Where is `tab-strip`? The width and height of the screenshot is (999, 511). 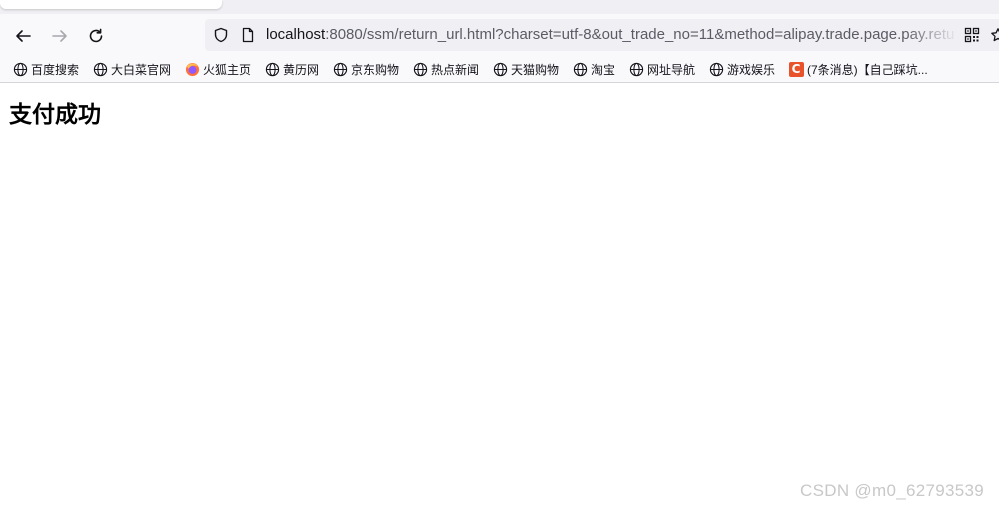 tab-strip is located at coordinates (499, 7).